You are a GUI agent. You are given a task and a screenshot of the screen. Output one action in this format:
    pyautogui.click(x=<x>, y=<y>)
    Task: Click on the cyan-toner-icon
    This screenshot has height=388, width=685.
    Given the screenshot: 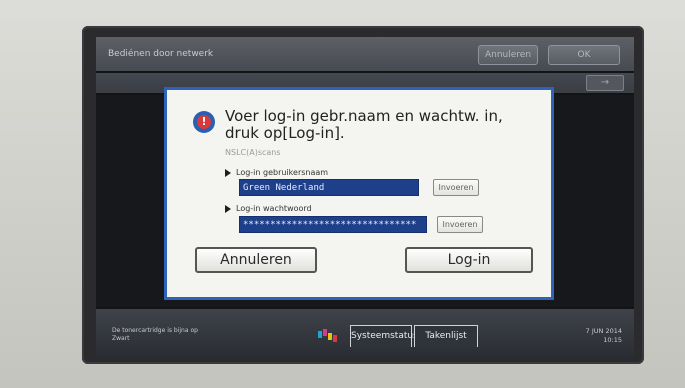 What is the action you would take?
    pyautogui.click(x=320, y=334)
    